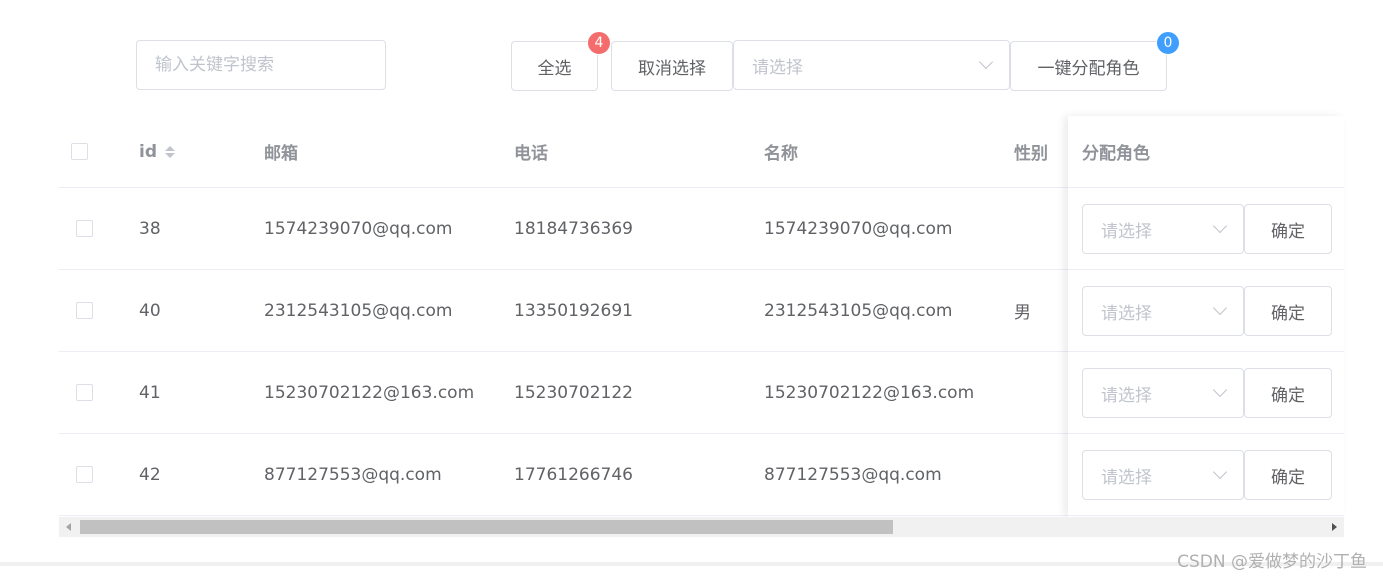 The width and height of the screenshot is (1383, 578). I want to click on assign-roles-count-badge: 0, so click(1168, 43).